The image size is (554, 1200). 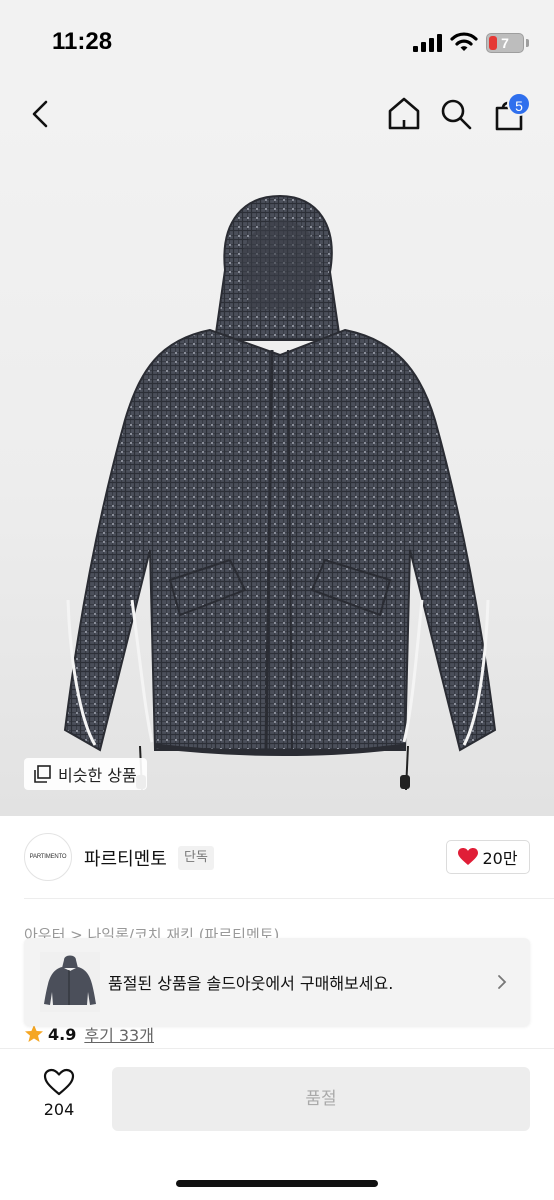 I want to click on home-indicator, so click(x=277, y=1183).